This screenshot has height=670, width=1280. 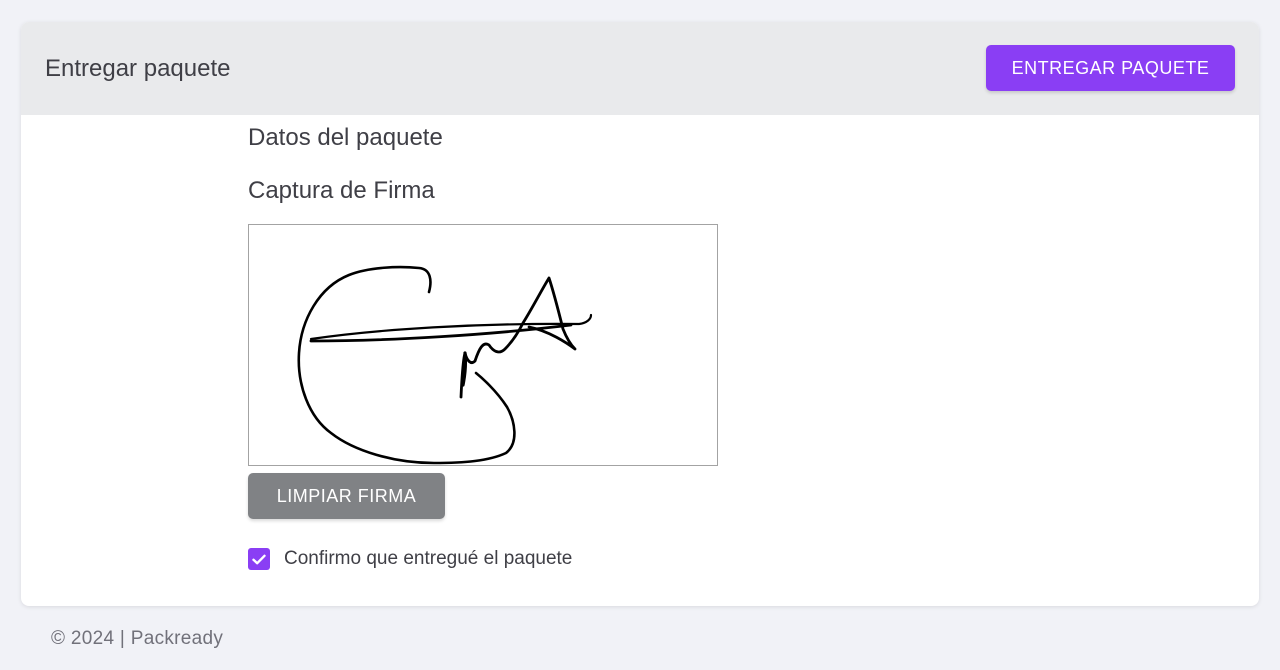 What do you see at coordinates (137, 638) in the screenshot?
I see `footer-copyright: © 2024 | Packready` at bounding box center [137, 638].